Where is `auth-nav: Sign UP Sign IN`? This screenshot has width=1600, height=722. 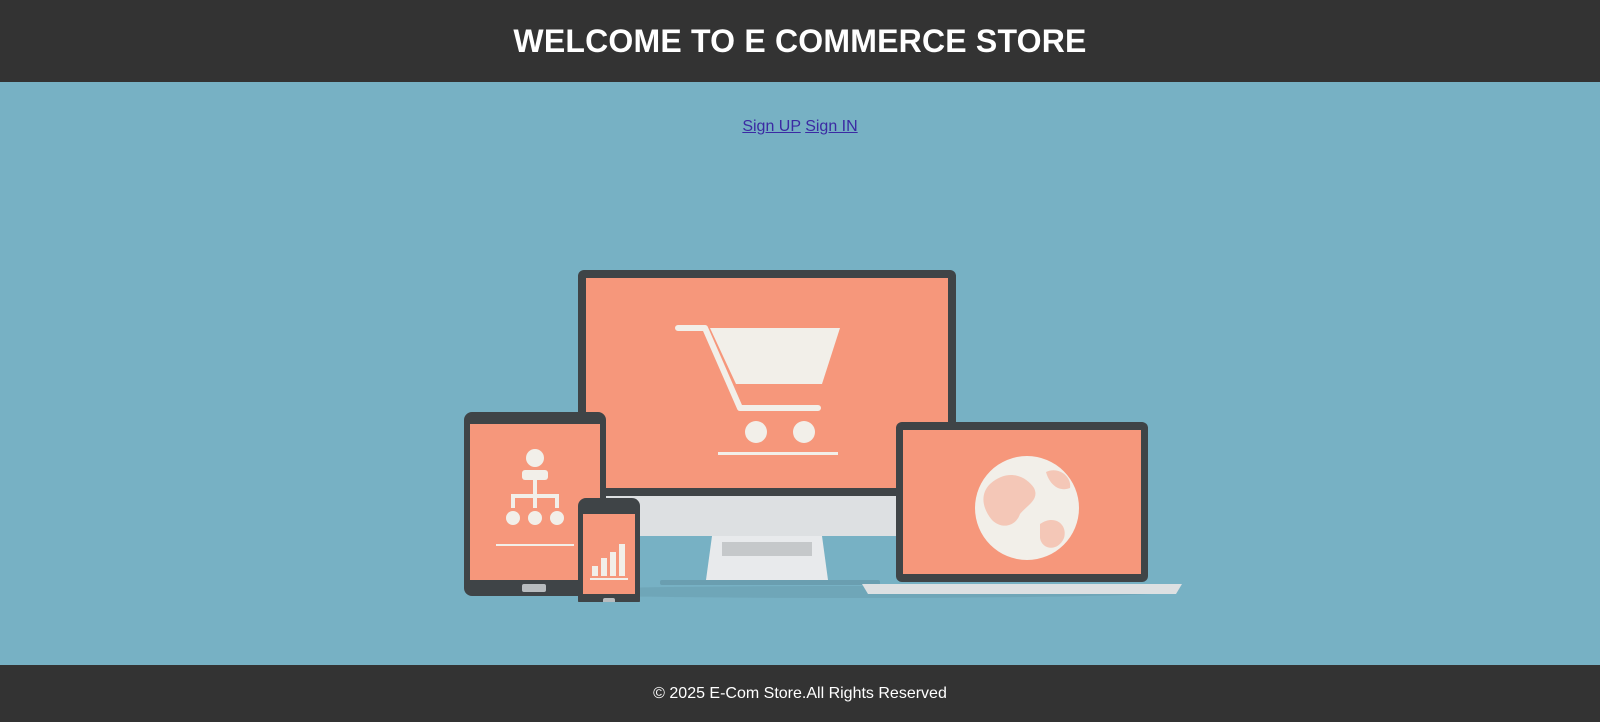
auth-nav: Sign UP Sign IN is located at coordinates (800, 127).